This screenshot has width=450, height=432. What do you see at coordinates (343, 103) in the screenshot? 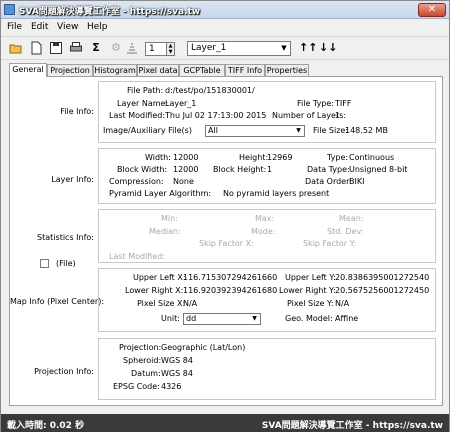
I see `file-type-value: TIFF` at bounding box center [343, 103].